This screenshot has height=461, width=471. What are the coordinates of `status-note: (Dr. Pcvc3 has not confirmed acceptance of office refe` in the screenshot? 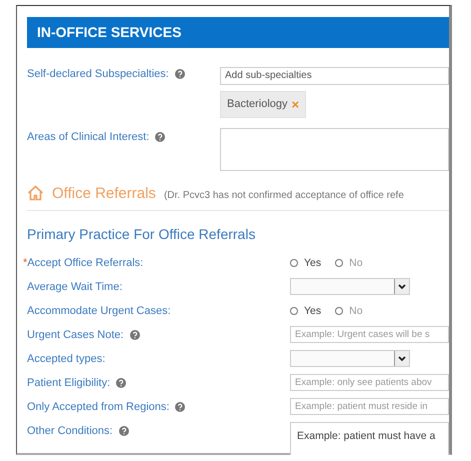 It's located at (284, 195).